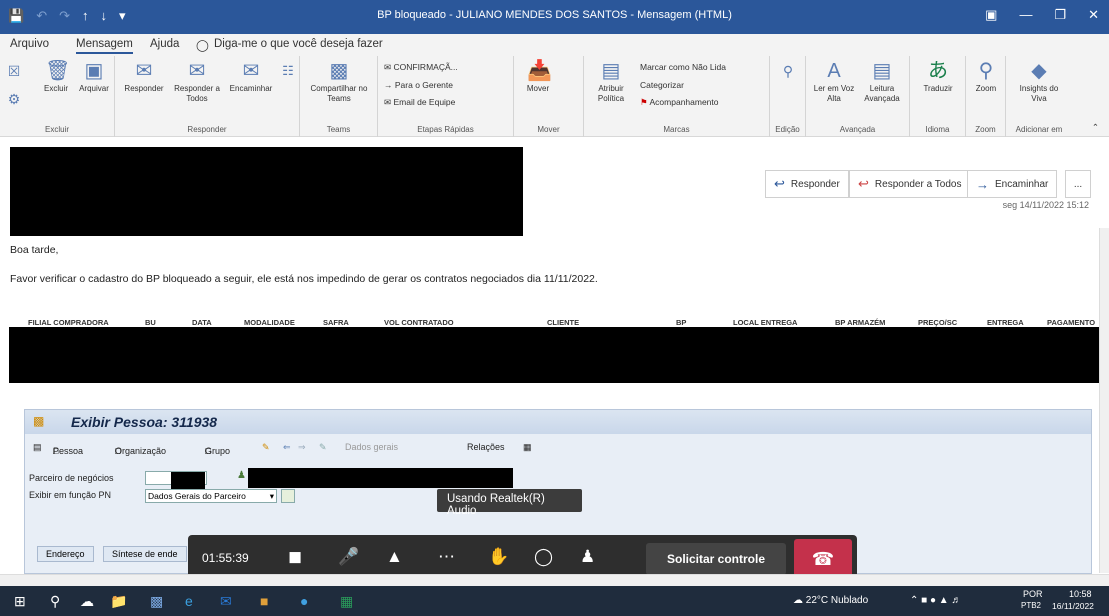 The height and width of the screenshot is (616, 1109). I want to click on reply-all-arrow-icon: ↩, so click(863, 183).